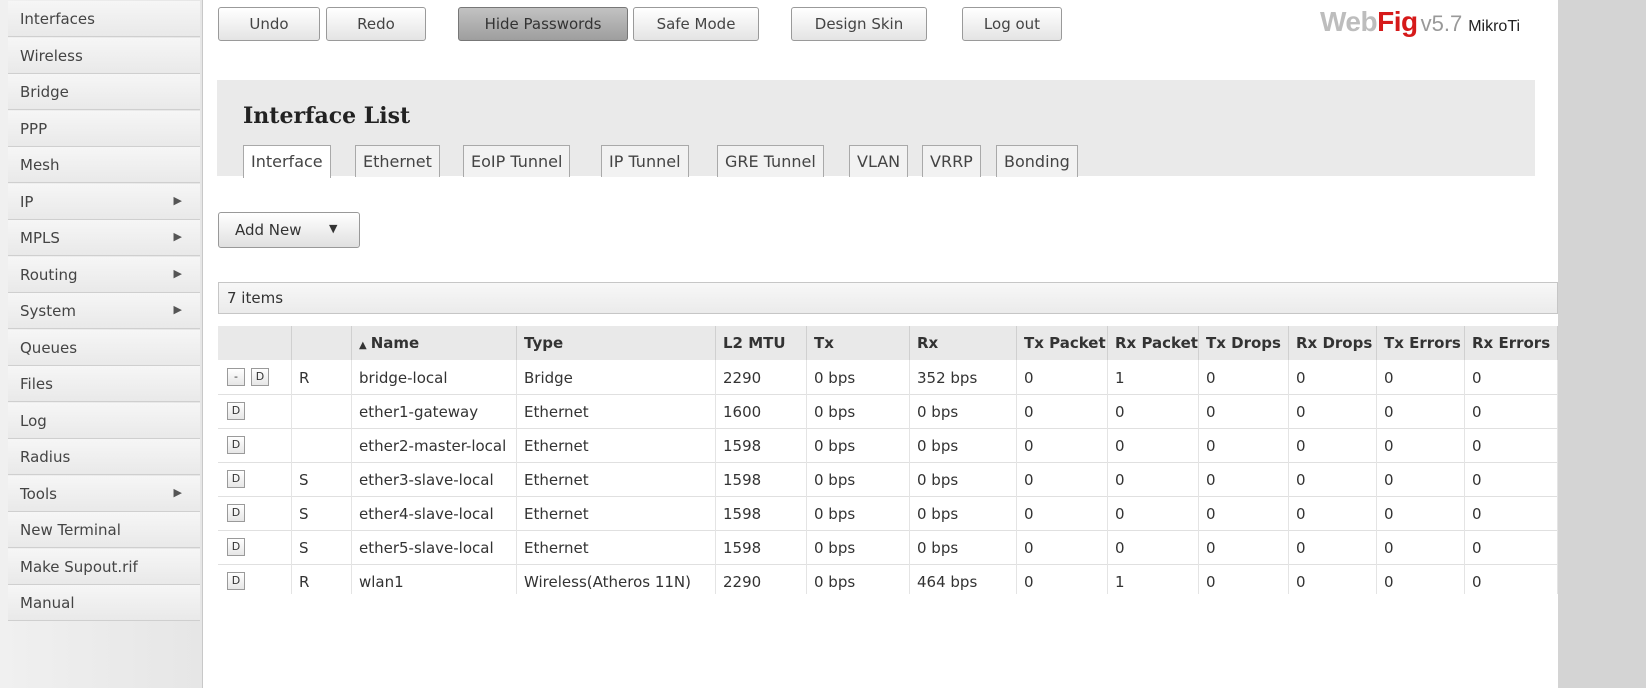  Describe the element at coordinates (1511, 547) in the screenshot. I see `row-rxe: 0` at that location.